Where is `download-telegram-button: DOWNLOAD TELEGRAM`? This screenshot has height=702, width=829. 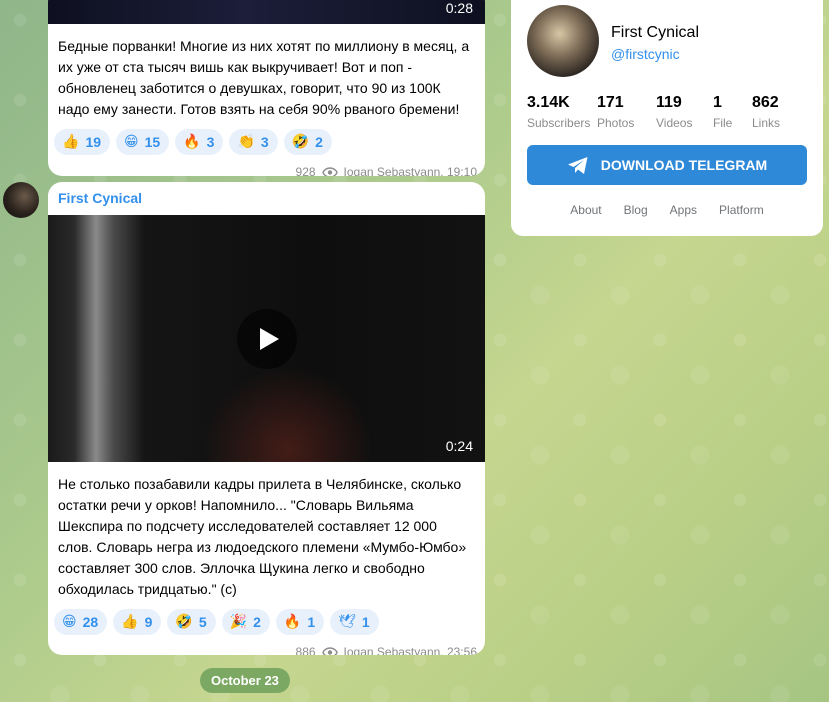
download-telegram-button: DOWNLOAD TELEGRAM is located at coordinates (667, 165).